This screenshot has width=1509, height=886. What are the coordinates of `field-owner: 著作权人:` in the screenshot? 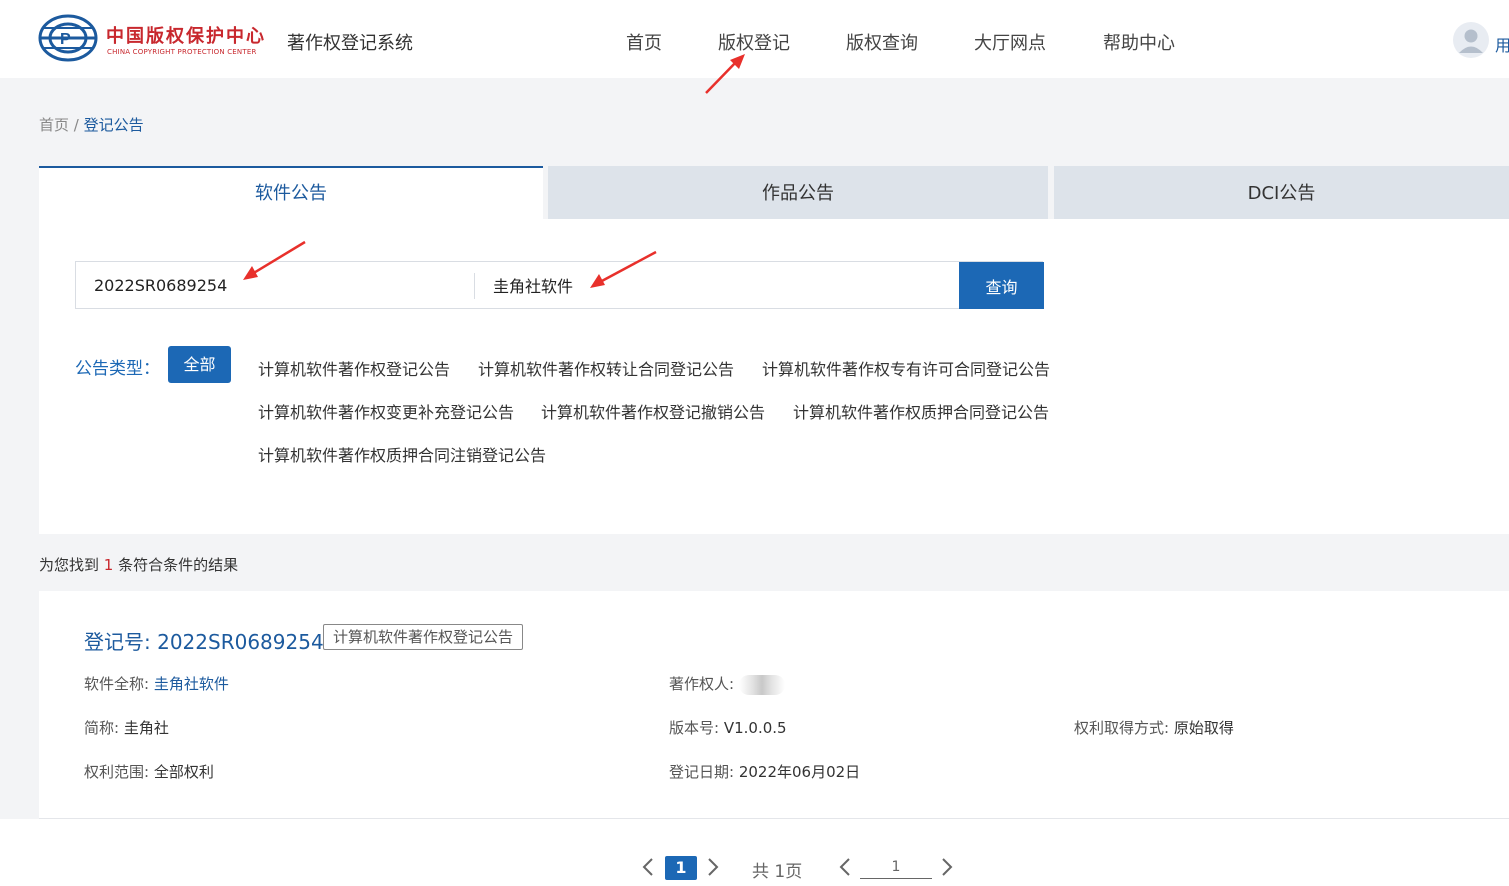 It's located at (727, 684).